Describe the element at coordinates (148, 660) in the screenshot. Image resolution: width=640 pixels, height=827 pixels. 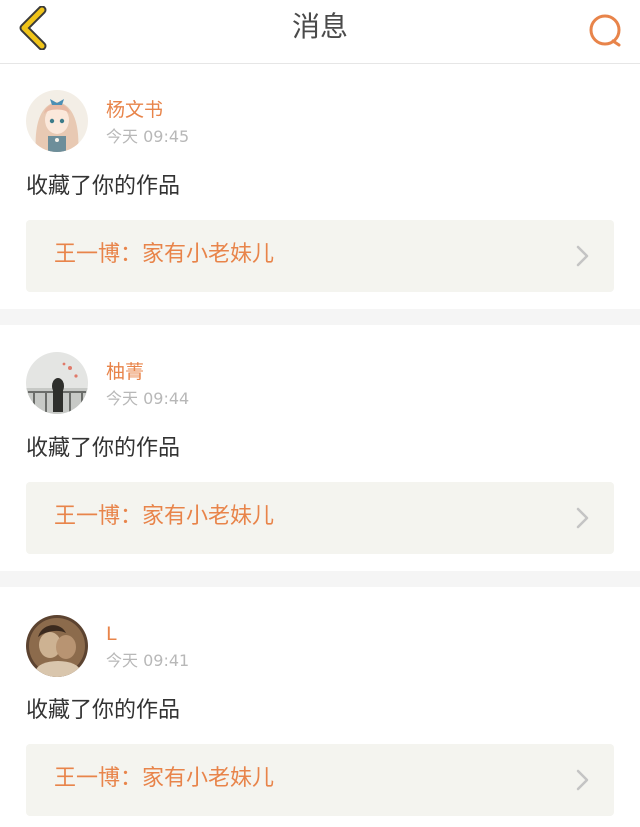
I see `message-time: 今天 09:41` at that location.